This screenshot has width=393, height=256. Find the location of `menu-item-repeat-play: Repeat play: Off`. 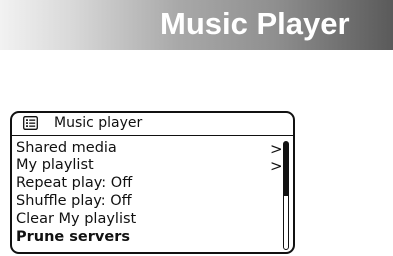

menu-item-repeat-play: Repeat play: Off is located at coordinates (74, 183).